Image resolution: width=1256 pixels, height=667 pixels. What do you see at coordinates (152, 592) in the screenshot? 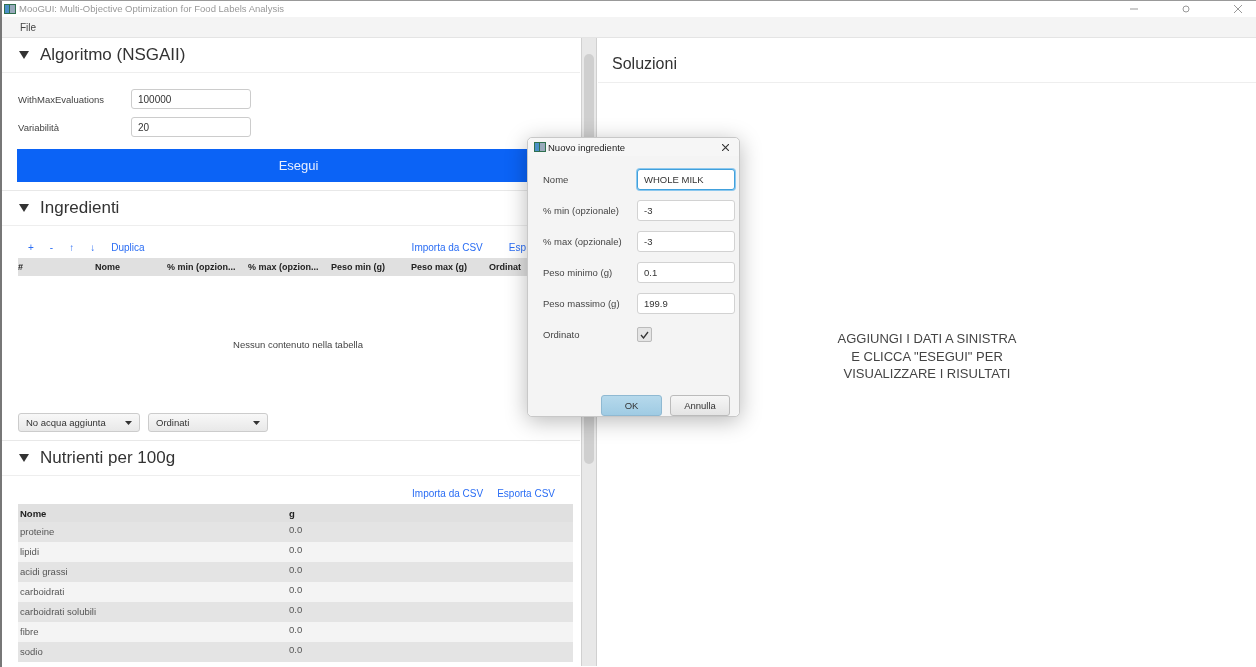
I see `table-cell: carboidrati` at bounding box center [152, 592].